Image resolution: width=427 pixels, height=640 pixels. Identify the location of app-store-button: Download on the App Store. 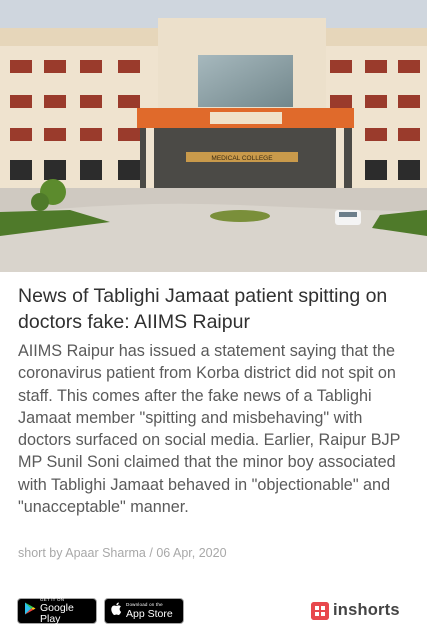
(144, 611).